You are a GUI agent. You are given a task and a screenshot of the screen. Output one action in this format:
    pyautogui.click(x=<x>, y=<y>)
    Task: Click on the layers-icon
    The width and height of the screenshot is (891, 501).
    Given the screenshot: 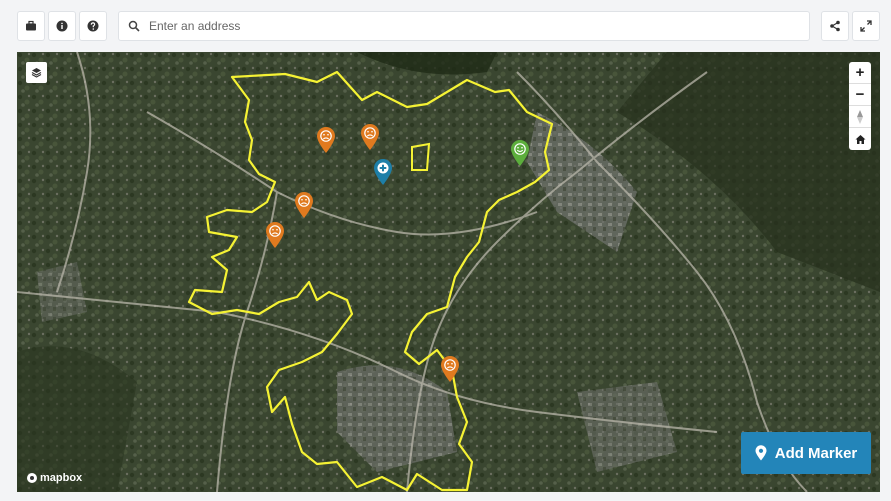 What is the action you would take?
    pyautogui.click(x=36, y=73)
    